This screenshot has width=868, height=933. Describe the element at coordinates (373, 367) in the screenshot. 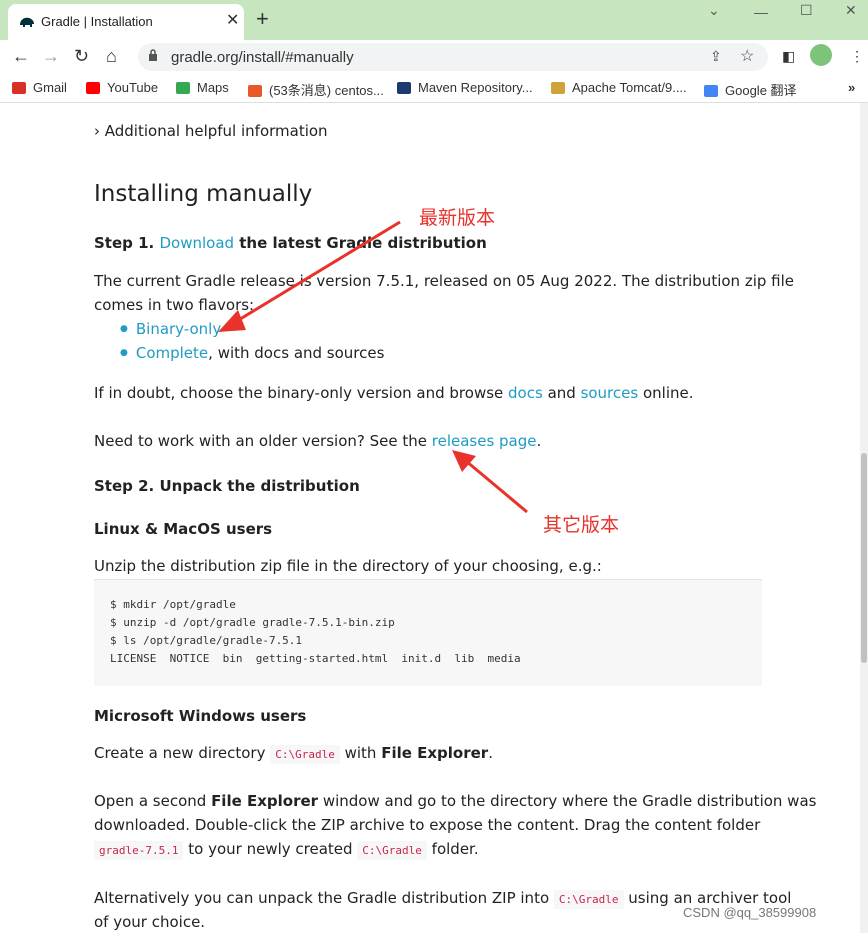

I see `annotation-arrows` at that location.